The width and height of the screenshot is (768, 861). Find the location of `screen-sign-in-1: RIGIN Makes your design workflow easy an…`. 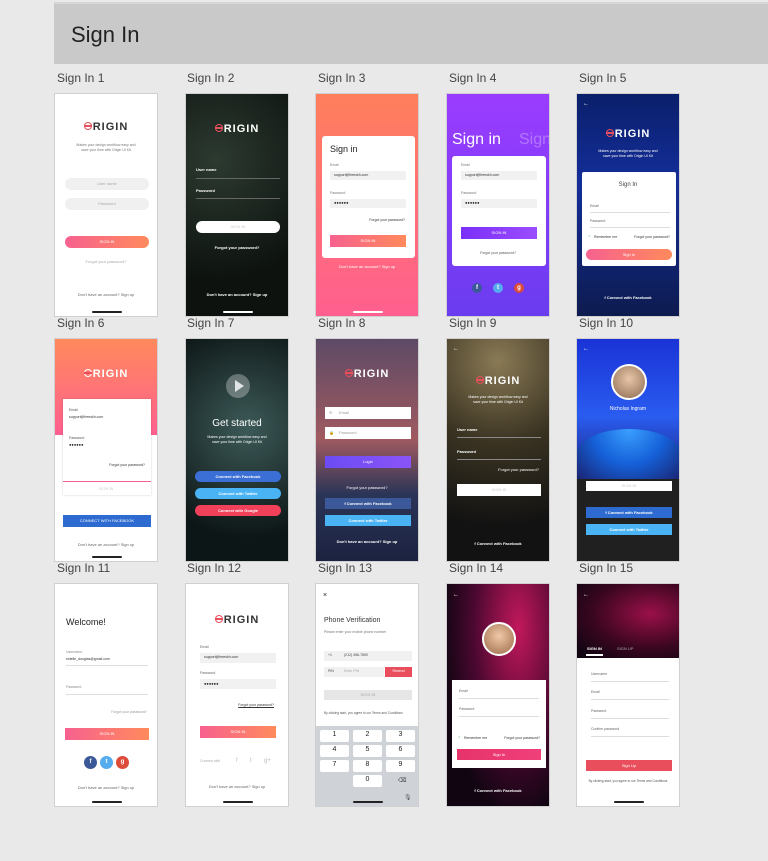

screen-sign-in-1: RIGIN Makes your design workflow easy an… is located at coordinates (106, 205).